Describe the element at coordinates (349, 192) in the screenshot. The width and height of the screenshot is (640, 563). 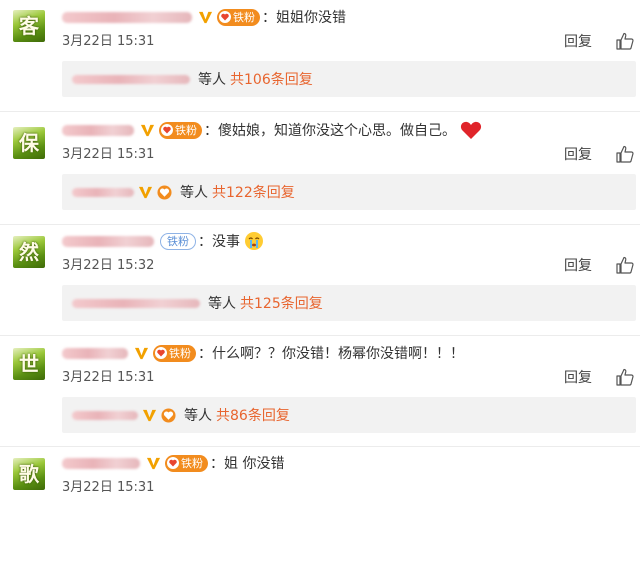
I see `reply-summary: 等人 共122条回复` at that location.